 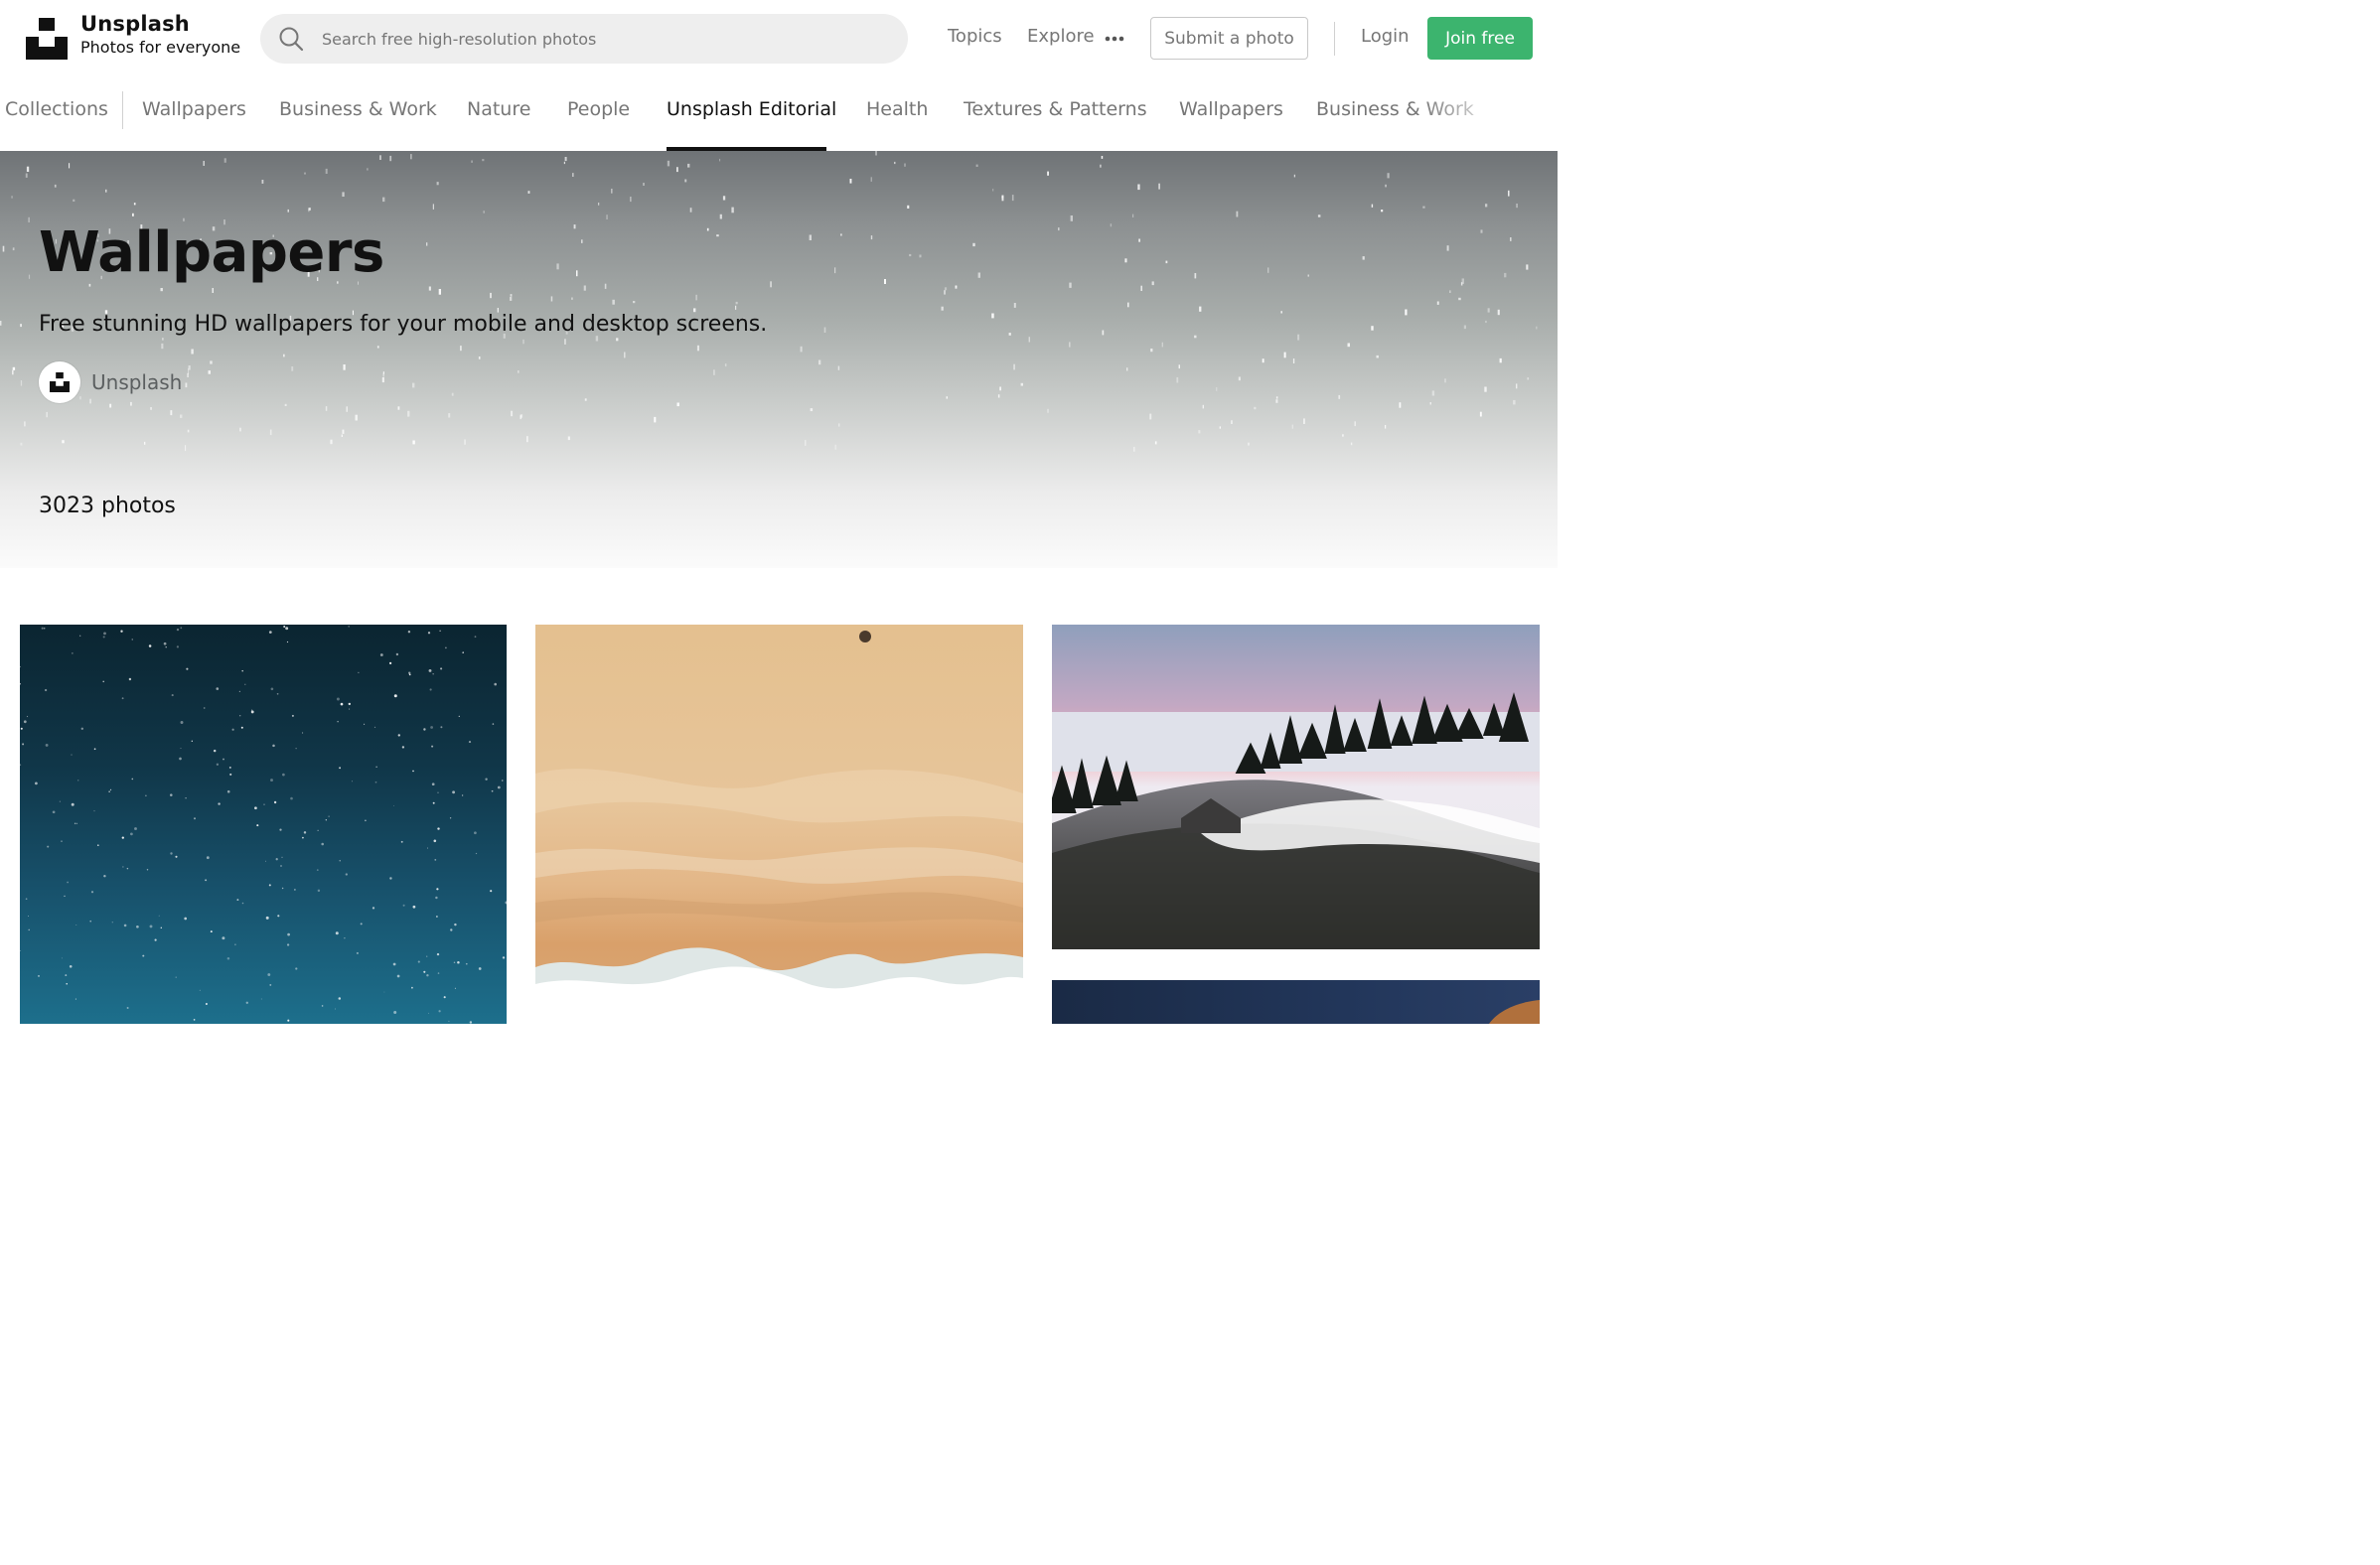 What do you see at coordinates (358, 109) in the screenshot?
I see `topic-business-work: Business & Work` at bounding box center [358, 109].